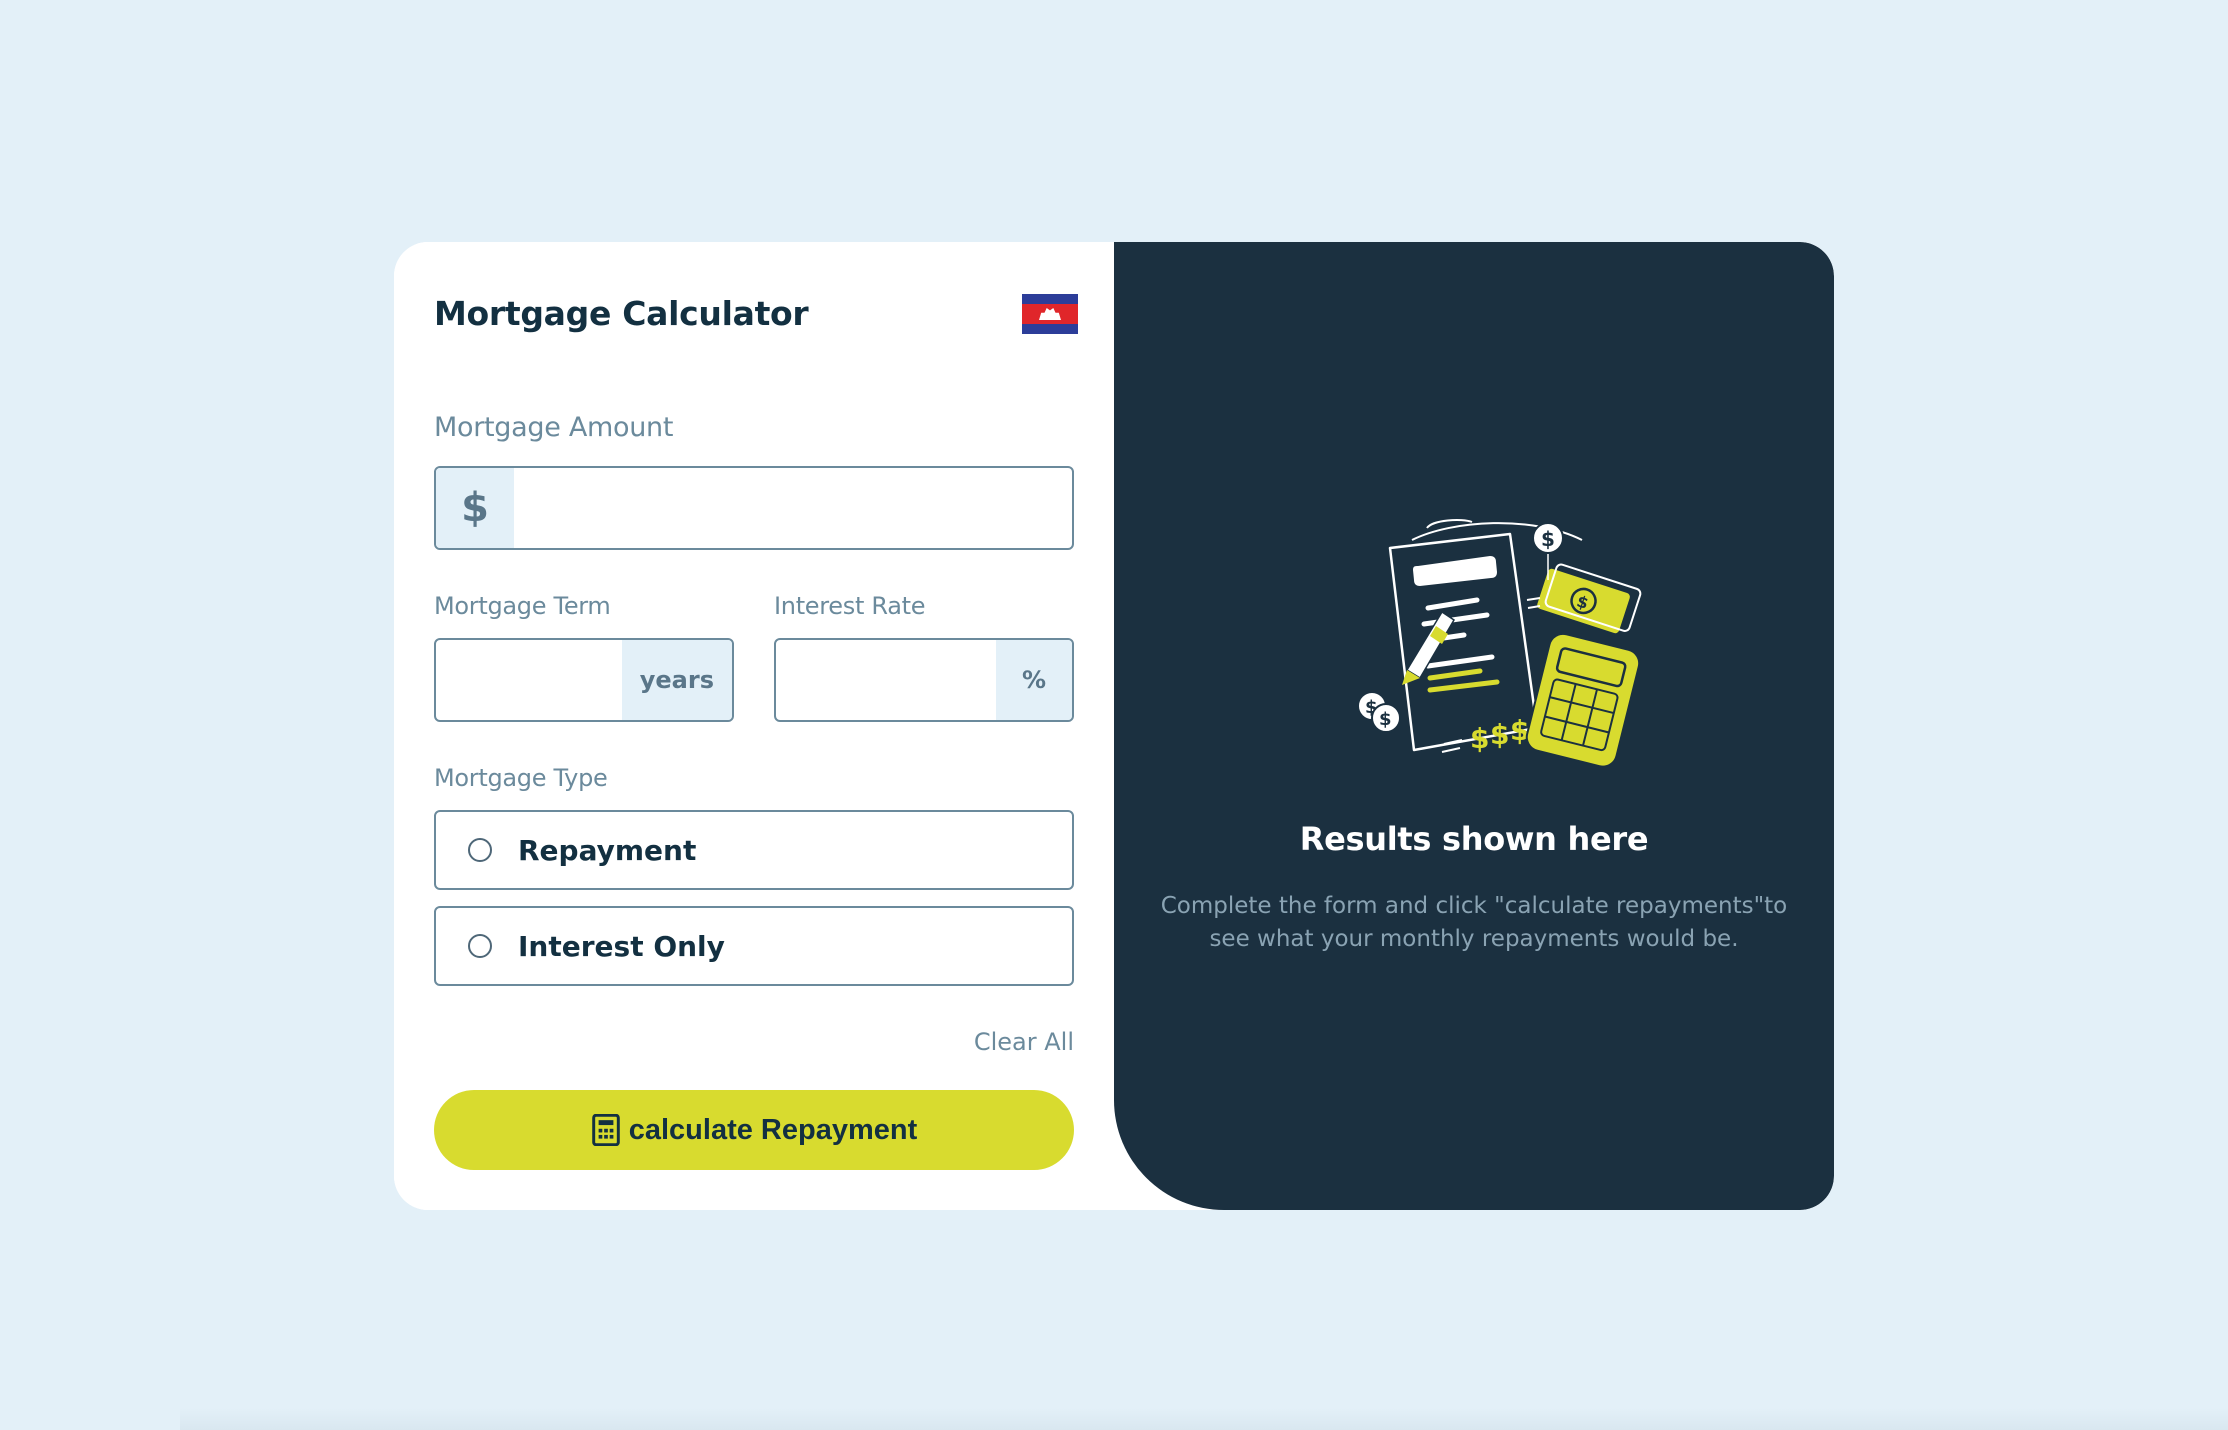  What do you see at coordinates (1499, 643) in the screenshot?
I see `empty-results-illustration: $ $ $ $ $ $ $` at bounding box center [1499, 643].